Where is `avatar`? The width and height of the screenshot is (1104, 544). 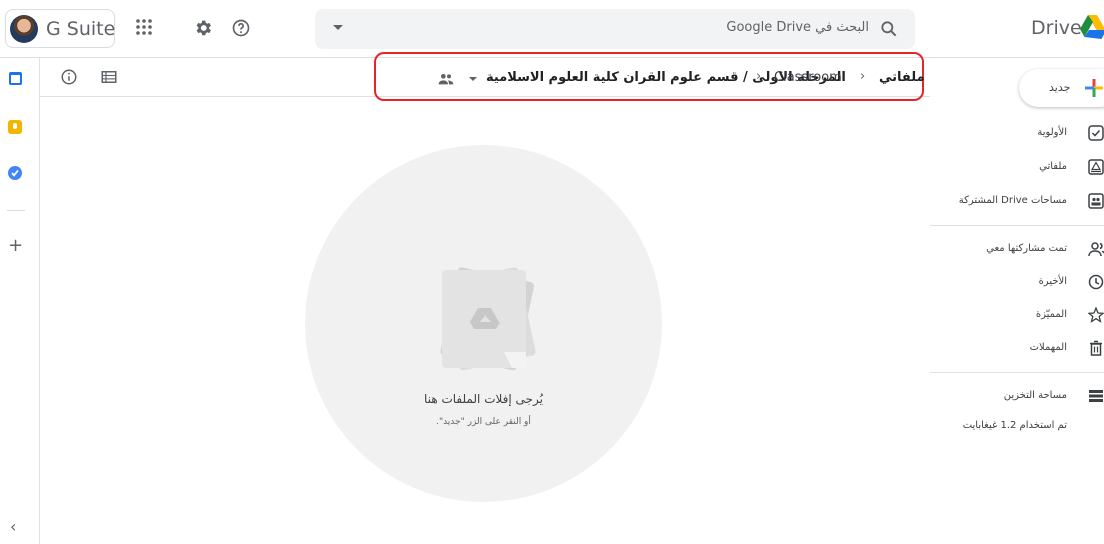 avatar is located at coordinates (24, 29).